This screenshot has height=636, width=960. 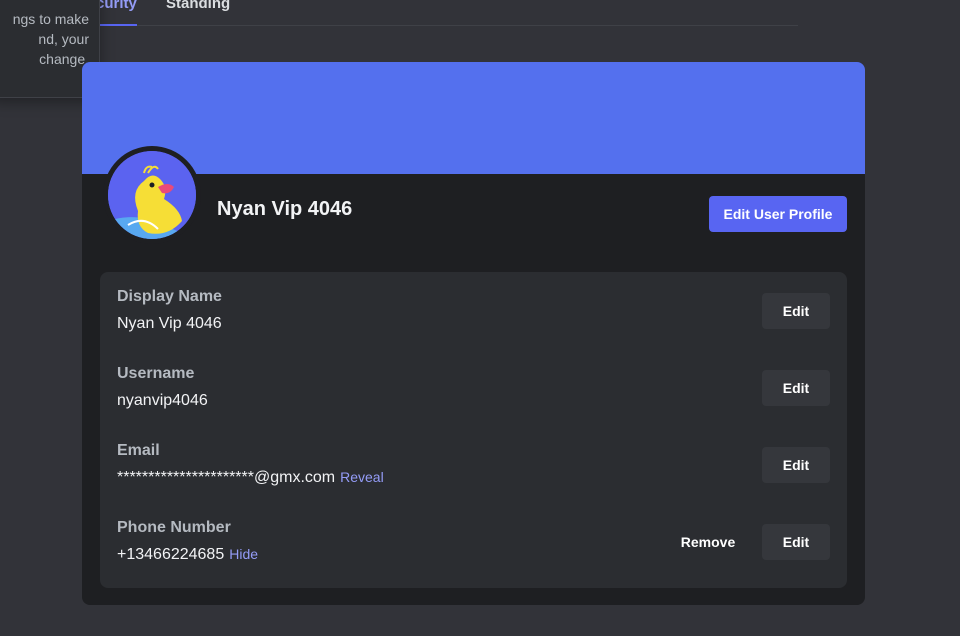 What do you see at coordinates (243, 554) in the screenshot?
I see `hide-phone-link: Hide` at bounding box center [243, 554].